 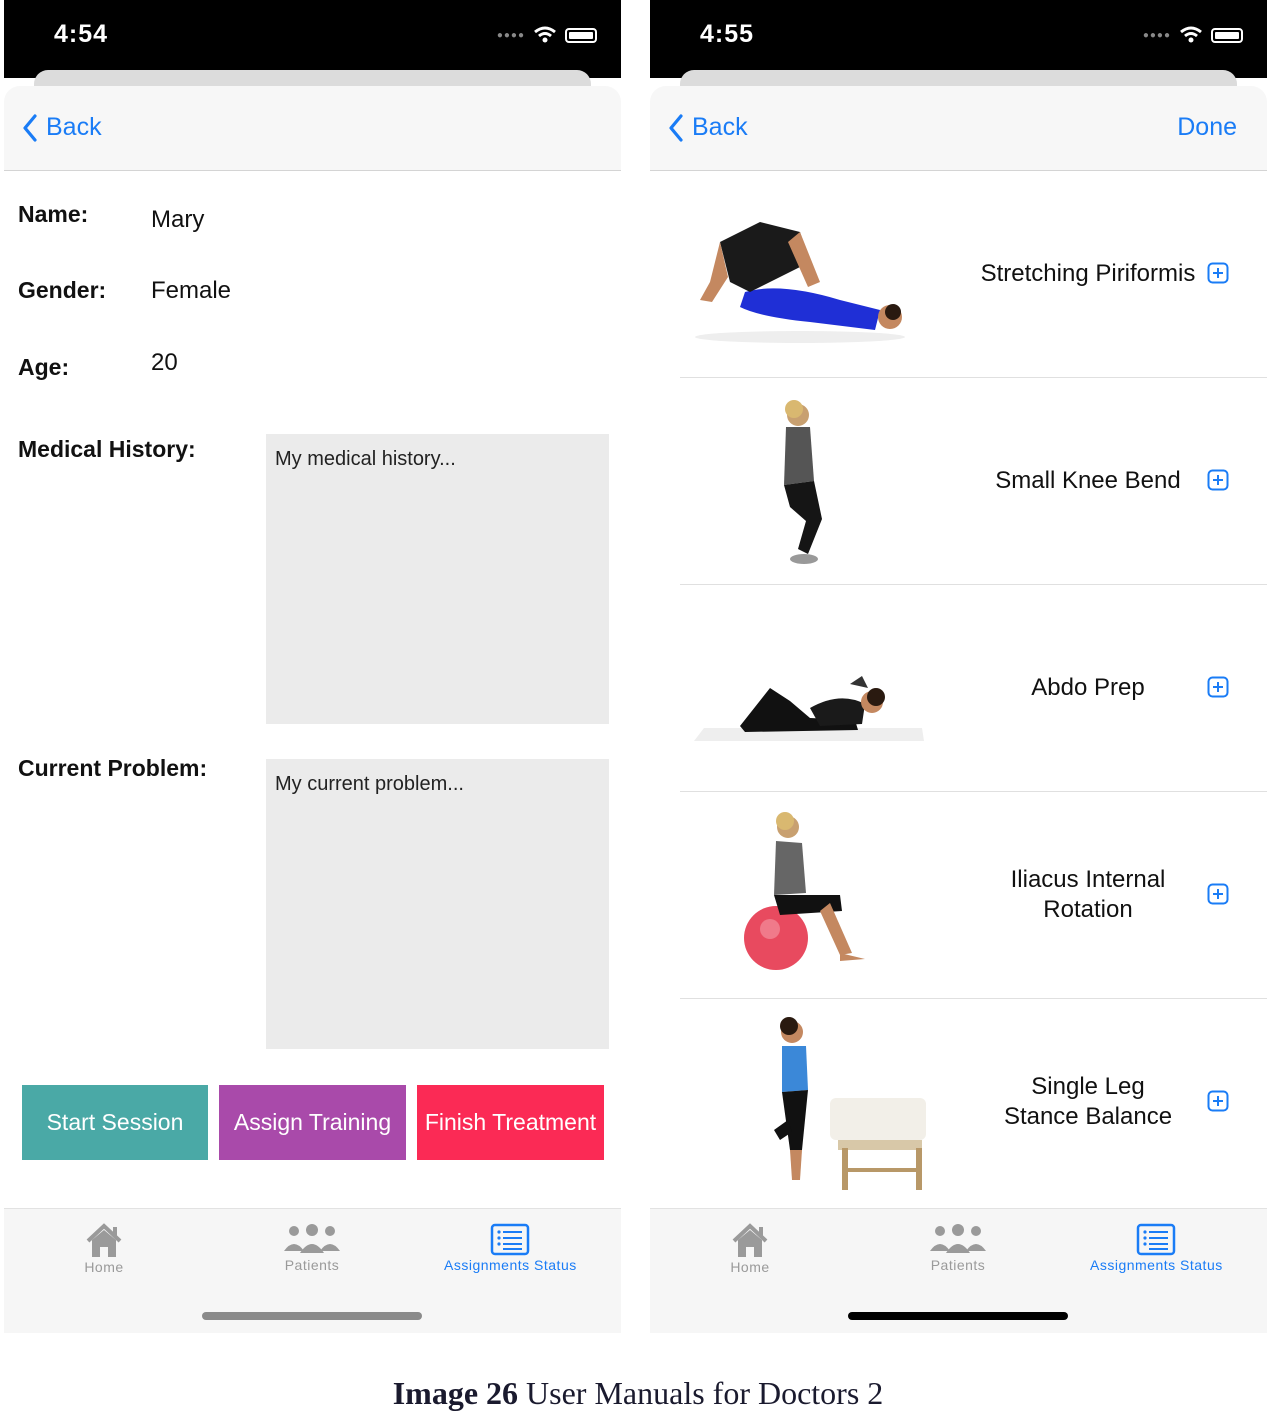 What do you see at coordinates (113, 768) in the screenshot?
I see `current-problem-label: Current Problem:` at bounding box center [113, 768].